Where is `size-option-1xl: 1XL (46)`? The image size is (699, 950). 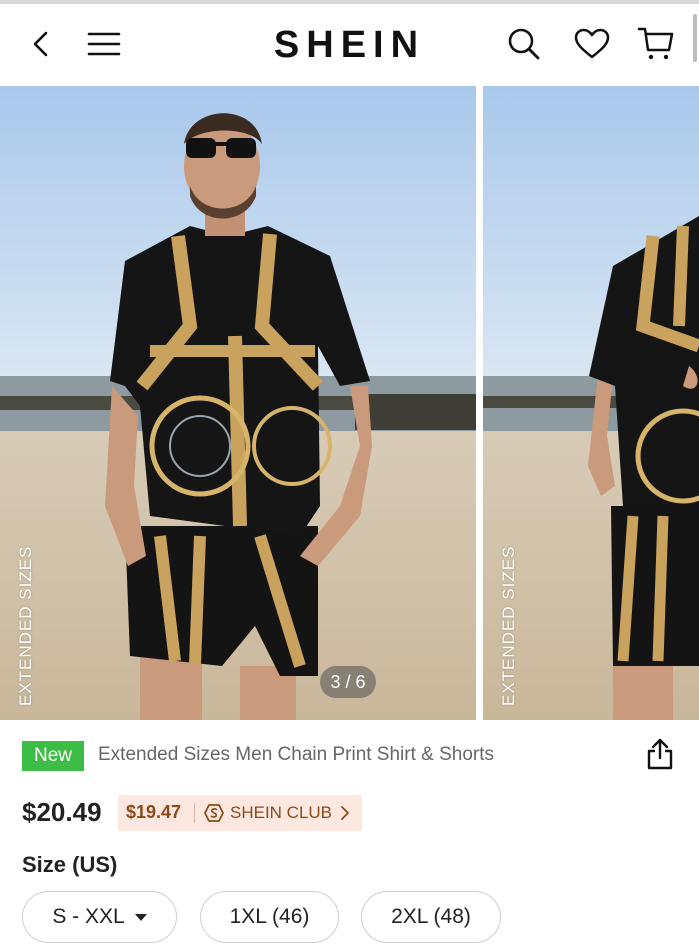 size-option-1xl: 1XL (46) is located at coordinates (269, 917).